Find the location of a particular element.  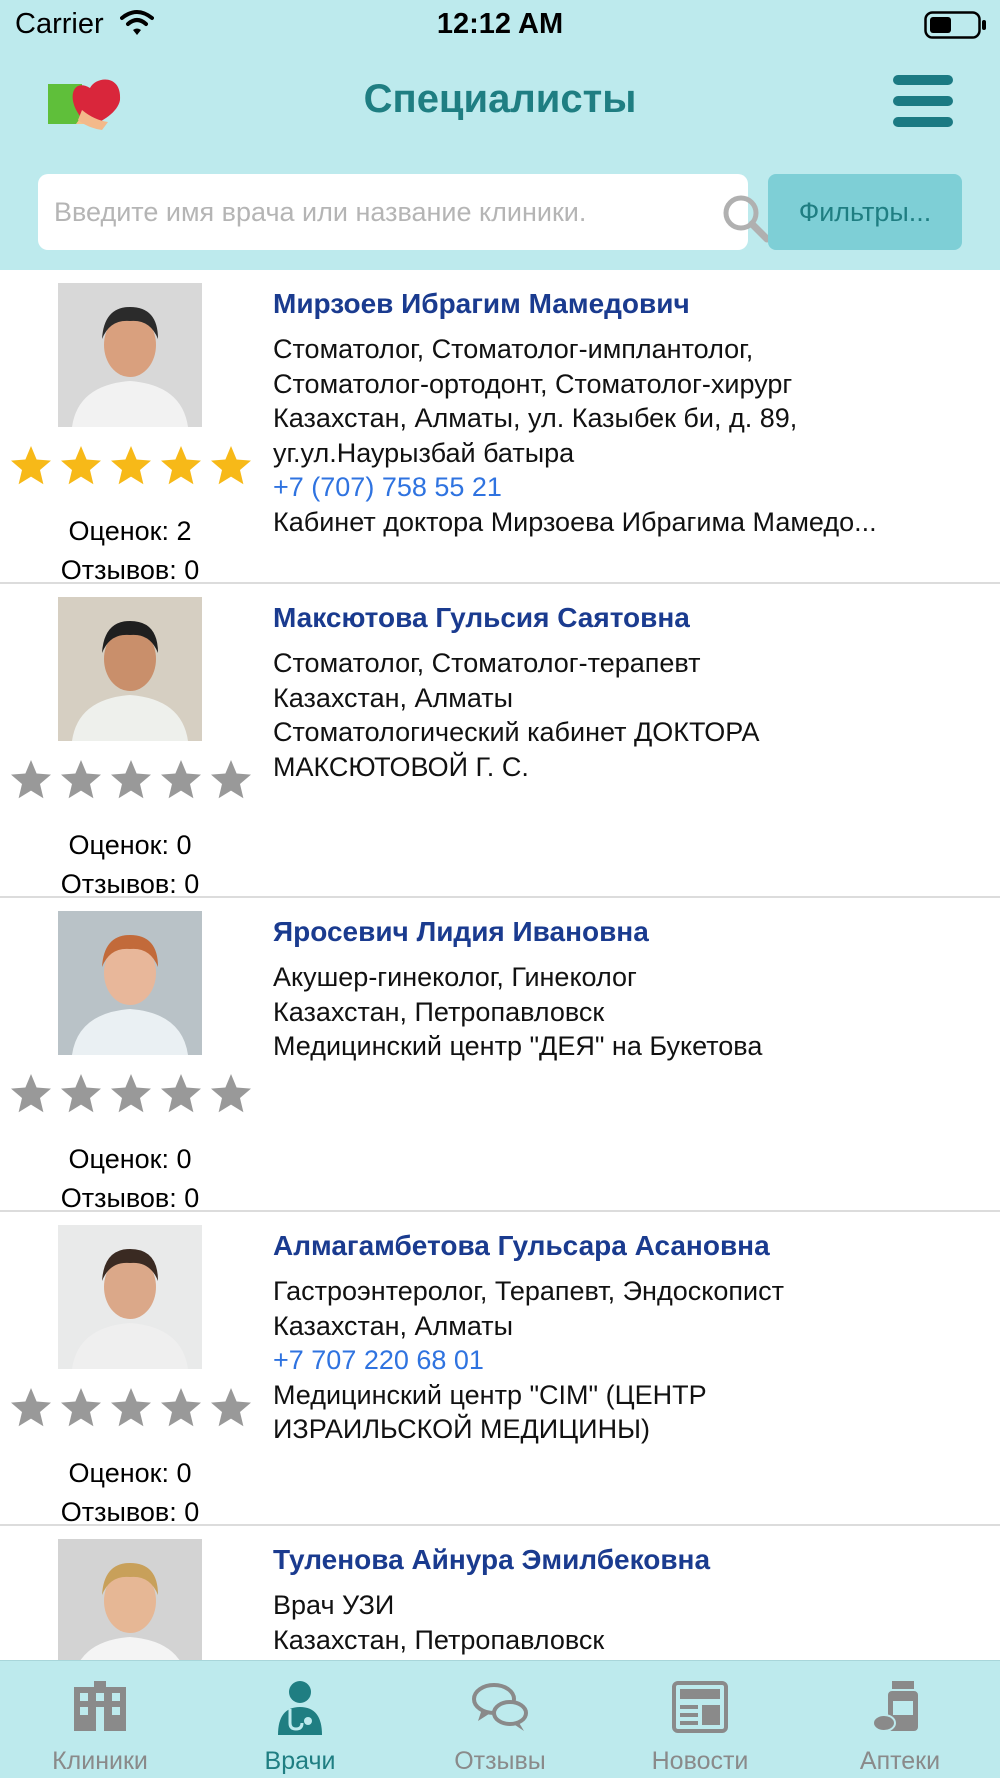

search-bar is located at coordinates (404, 212).